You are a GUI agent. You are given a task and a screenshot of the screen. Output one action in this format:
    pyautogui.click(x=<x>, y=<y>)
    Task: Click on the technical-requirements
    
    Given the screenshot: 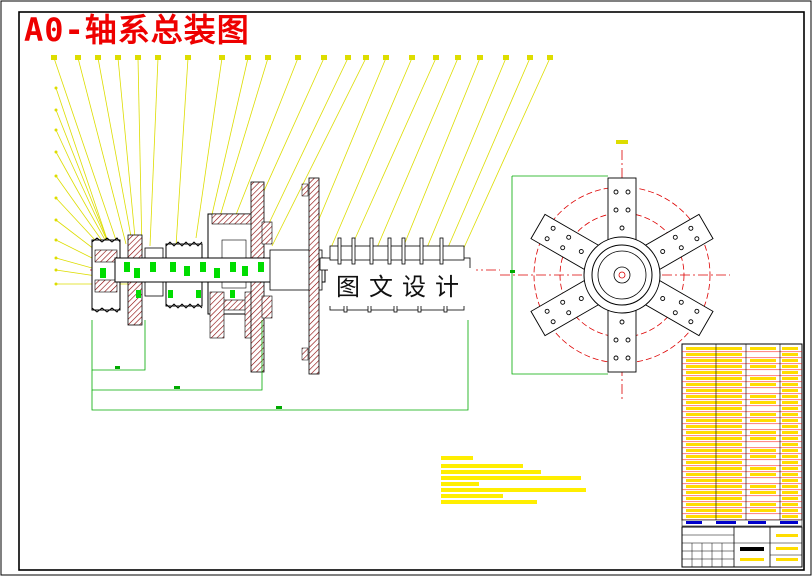 What is the action you would take?
    pyautogui.click(x=513, y=480)
    